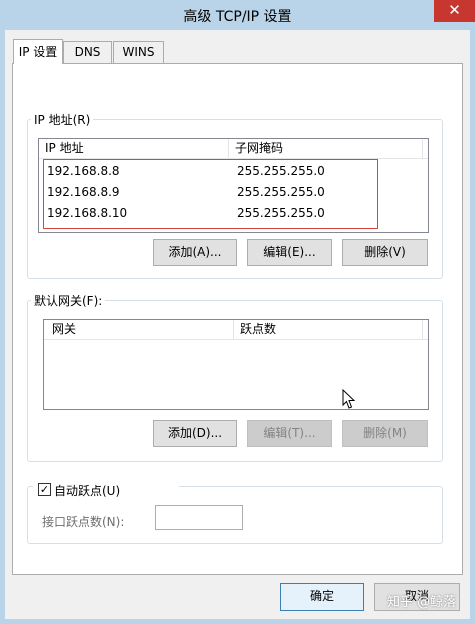  Describe the element at coordinates (255, 330) in the screenshot. I see `column-header-metric: 跃点数` at that location.